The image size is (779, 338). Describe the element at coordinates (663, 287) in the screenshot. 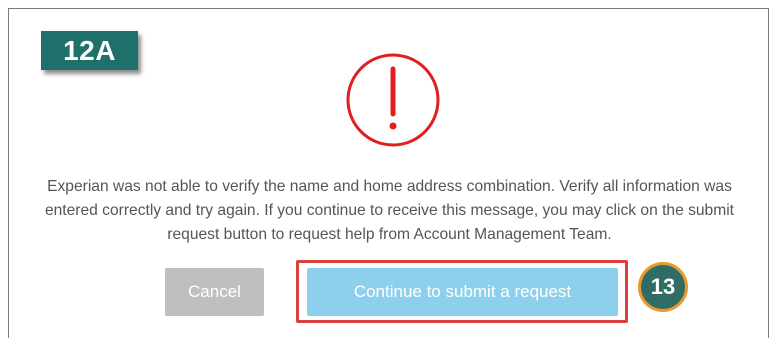

I see `step-number-circle: 13` at that location.